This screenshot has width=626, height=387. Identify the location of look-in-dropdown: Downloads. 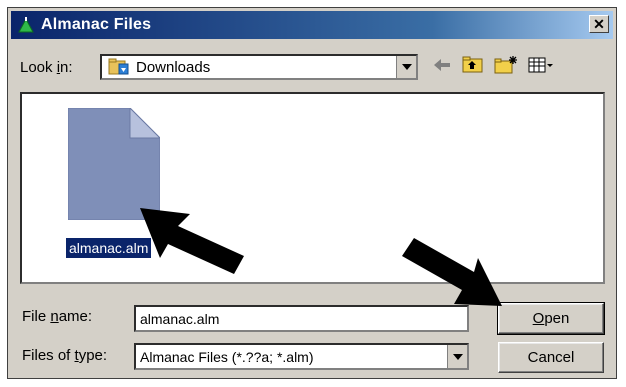
(259, 67).